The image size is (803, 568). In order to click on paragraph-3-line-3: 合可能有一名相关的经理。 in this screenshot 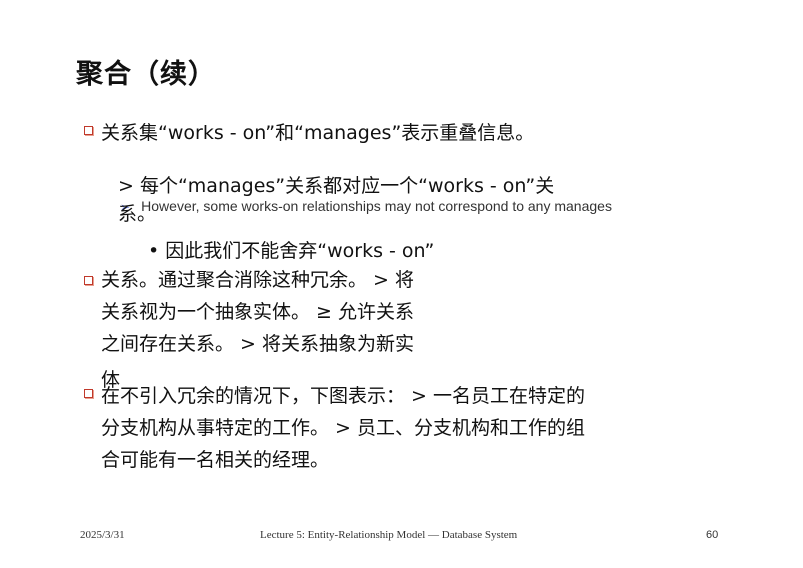, I will do `click(215, 460)`.